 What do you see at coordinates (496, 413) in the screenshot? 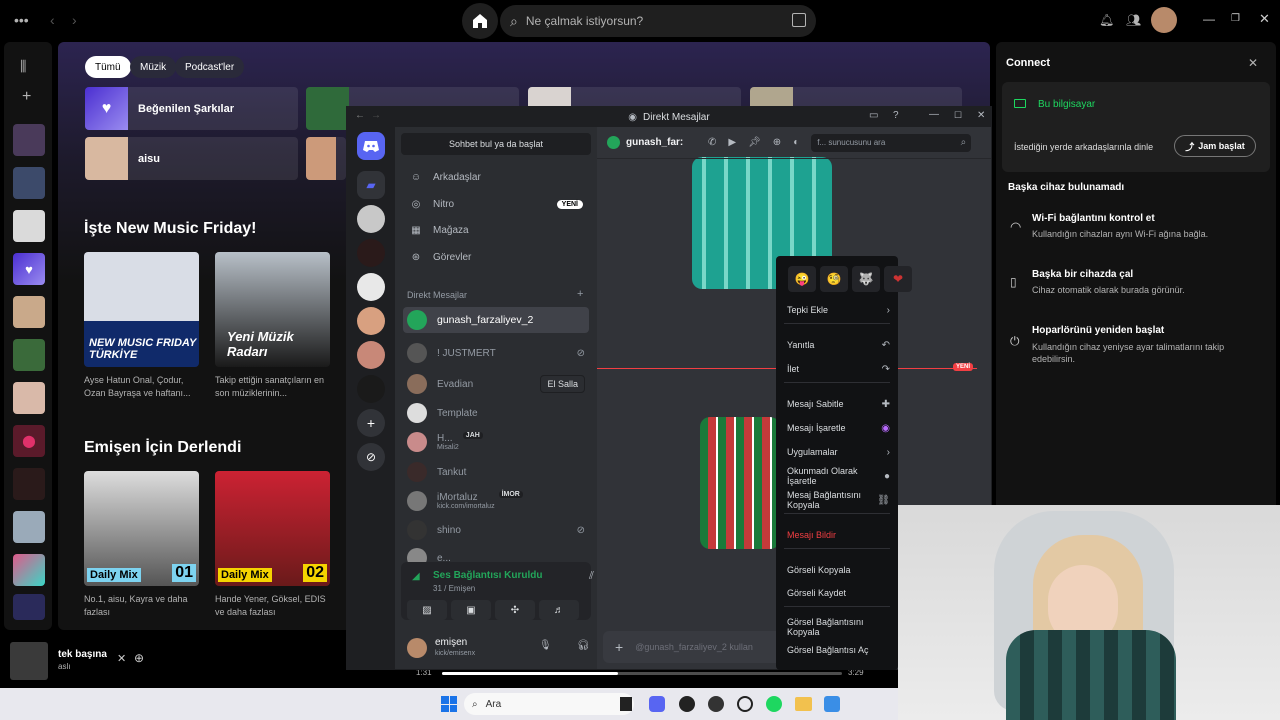
I see `dm-item: Template` at bounding box center [496, 413].